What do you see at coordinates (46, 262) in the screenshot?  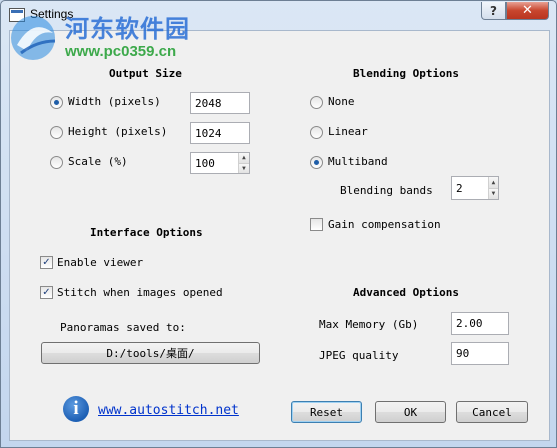 I see `enable-viewer-checkbox: ✓` at bounding box center [46, 262].